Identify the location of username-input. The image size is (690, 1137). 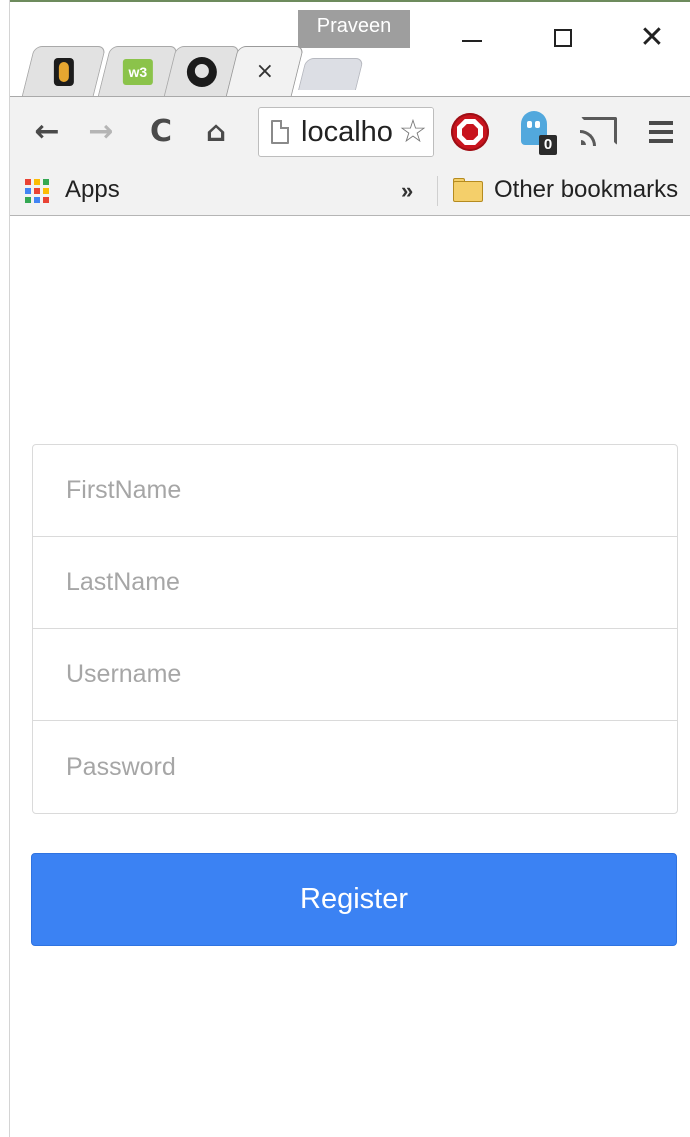
(355, 675).